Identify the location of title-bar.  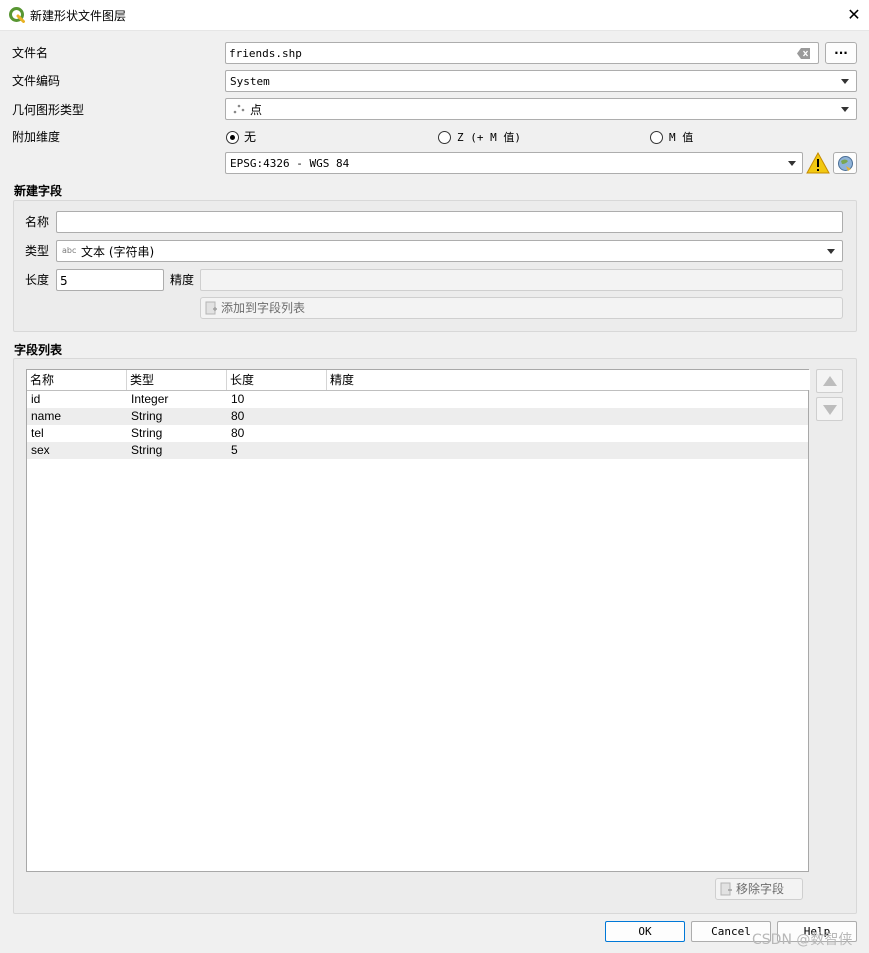
(434, 15).